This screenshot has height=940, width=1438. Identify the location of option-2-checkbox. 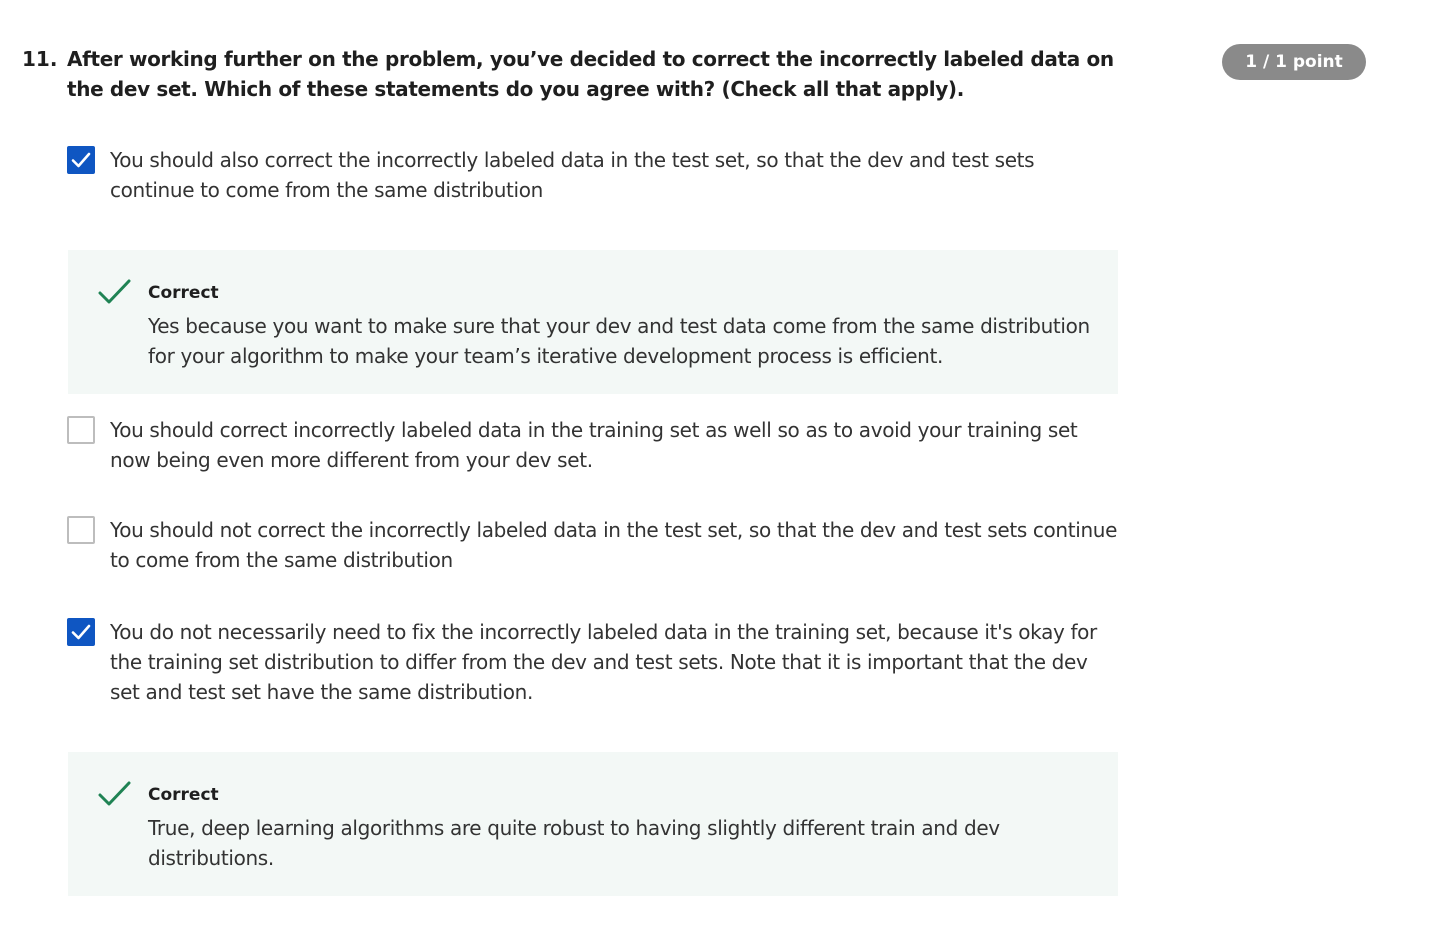
(81, 430).